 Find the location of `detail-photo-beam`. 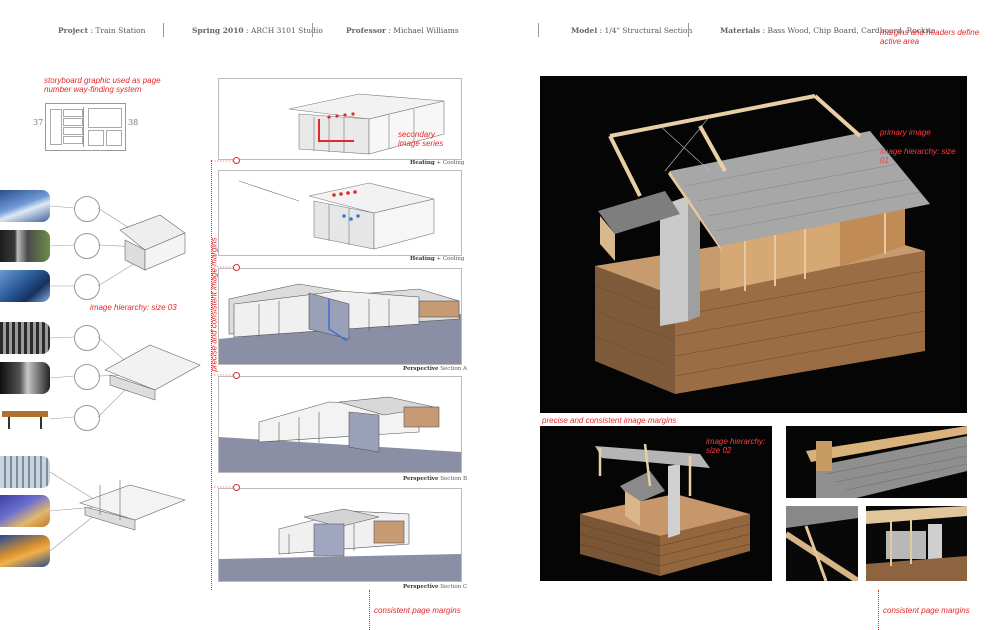

detail-photo-beam is located at coordinates (822, 543).